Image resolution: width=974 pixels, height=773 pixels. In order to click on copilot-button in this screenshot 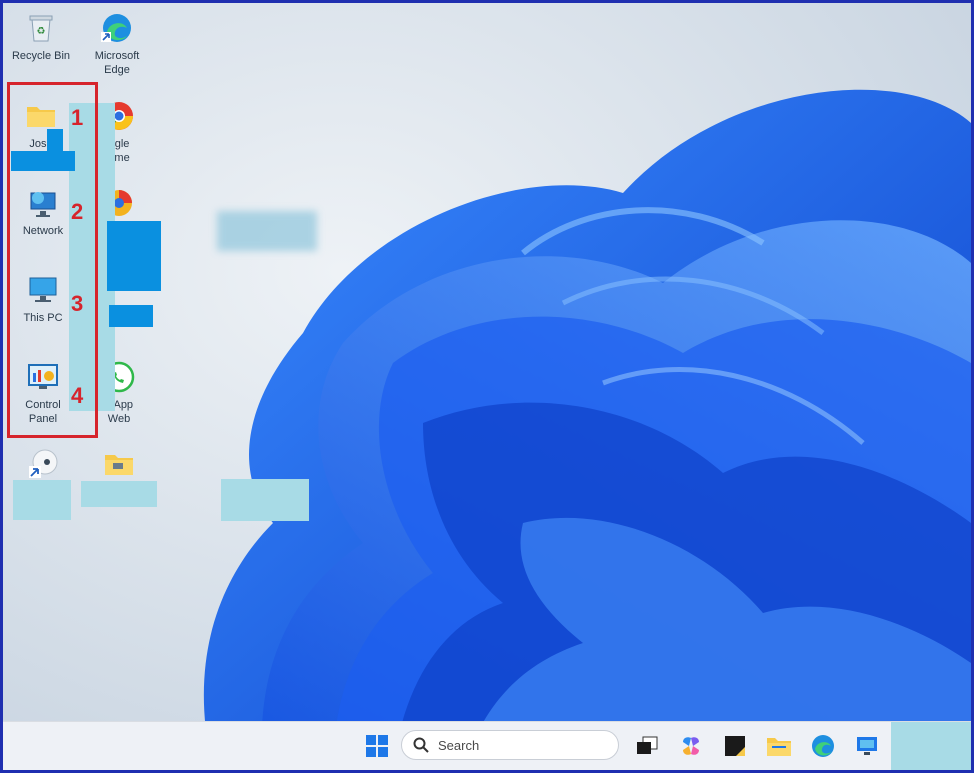, I will do `click(691, 746)`.